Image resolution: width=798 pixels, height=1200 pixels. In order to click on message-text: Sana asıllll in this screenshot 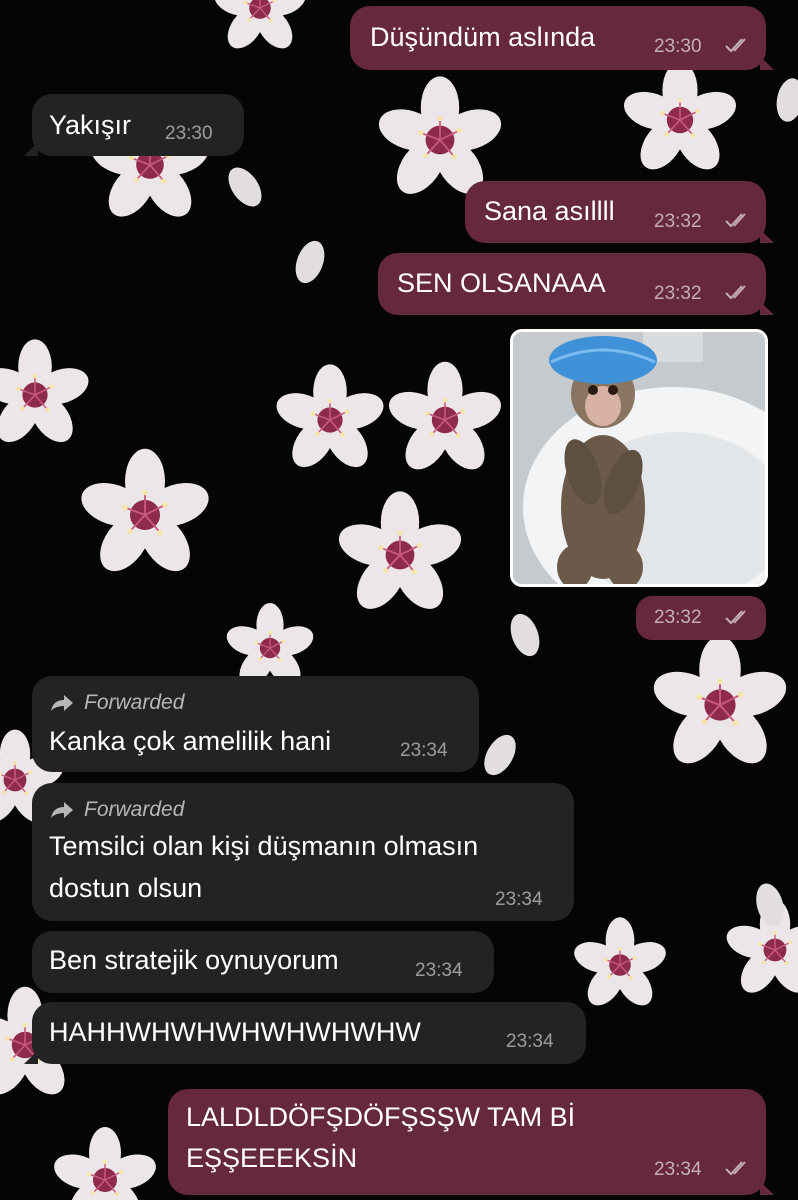, I will do `click(549, 211)`.